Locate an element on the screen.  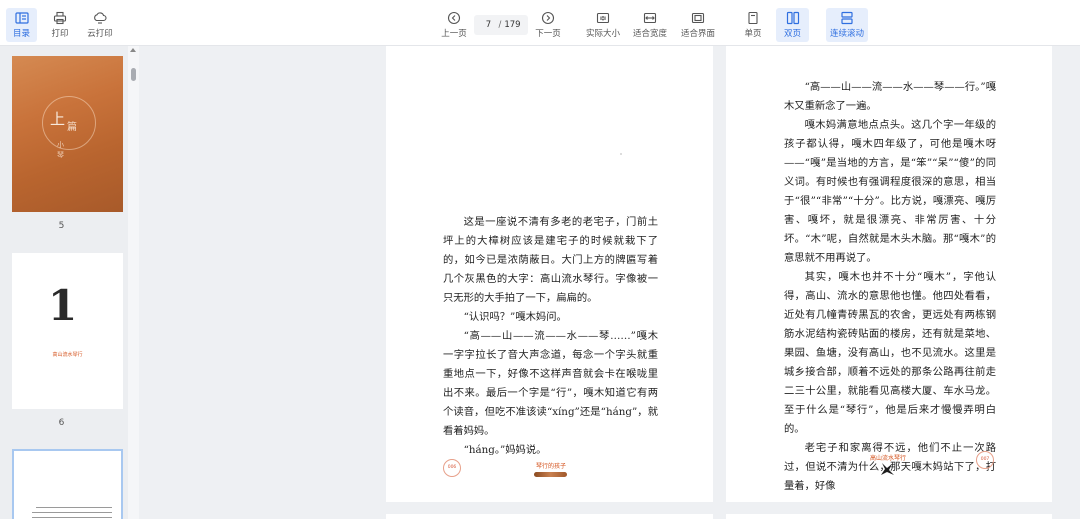
fit-page-icon is located at coordinates (698, 18).